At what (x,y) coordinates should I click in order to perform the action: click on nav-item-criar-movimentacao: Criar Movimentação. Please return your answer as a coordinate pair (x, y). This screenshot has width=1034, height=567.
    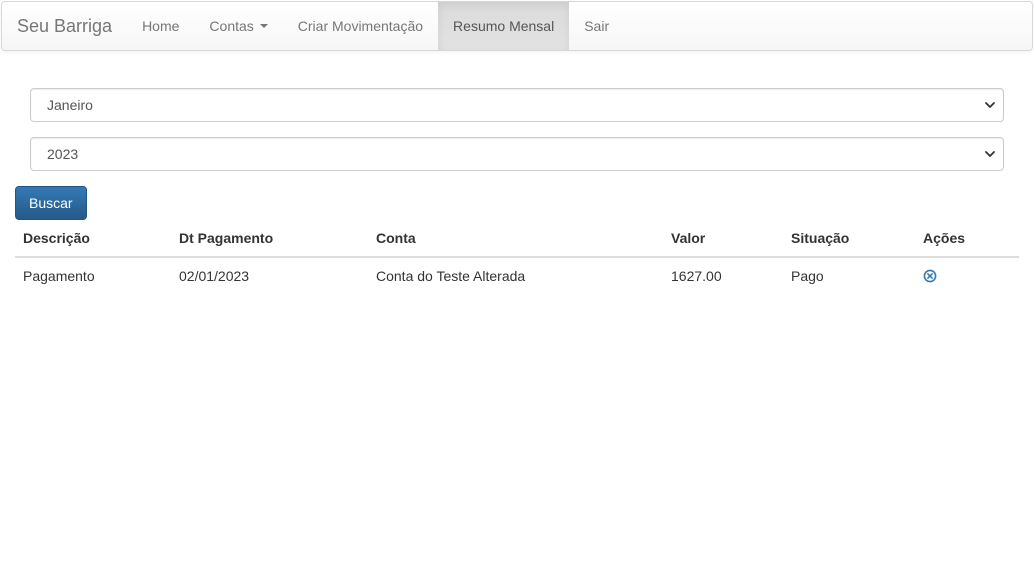
    Looking at the image, I should click on (360, 26).